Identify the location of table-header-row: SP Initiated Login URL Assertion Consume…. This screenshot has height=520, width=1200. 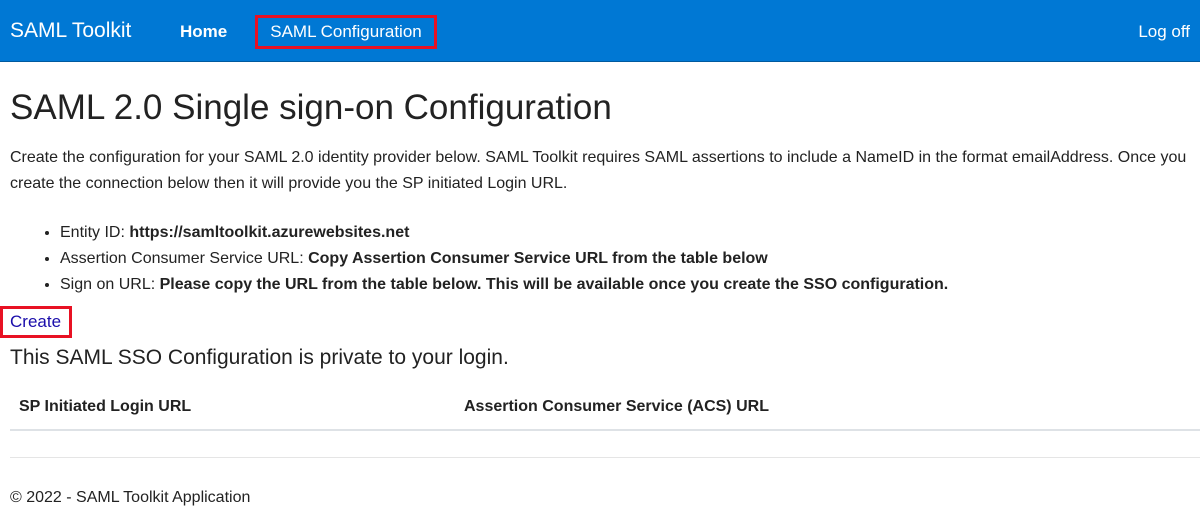
(605, 409).